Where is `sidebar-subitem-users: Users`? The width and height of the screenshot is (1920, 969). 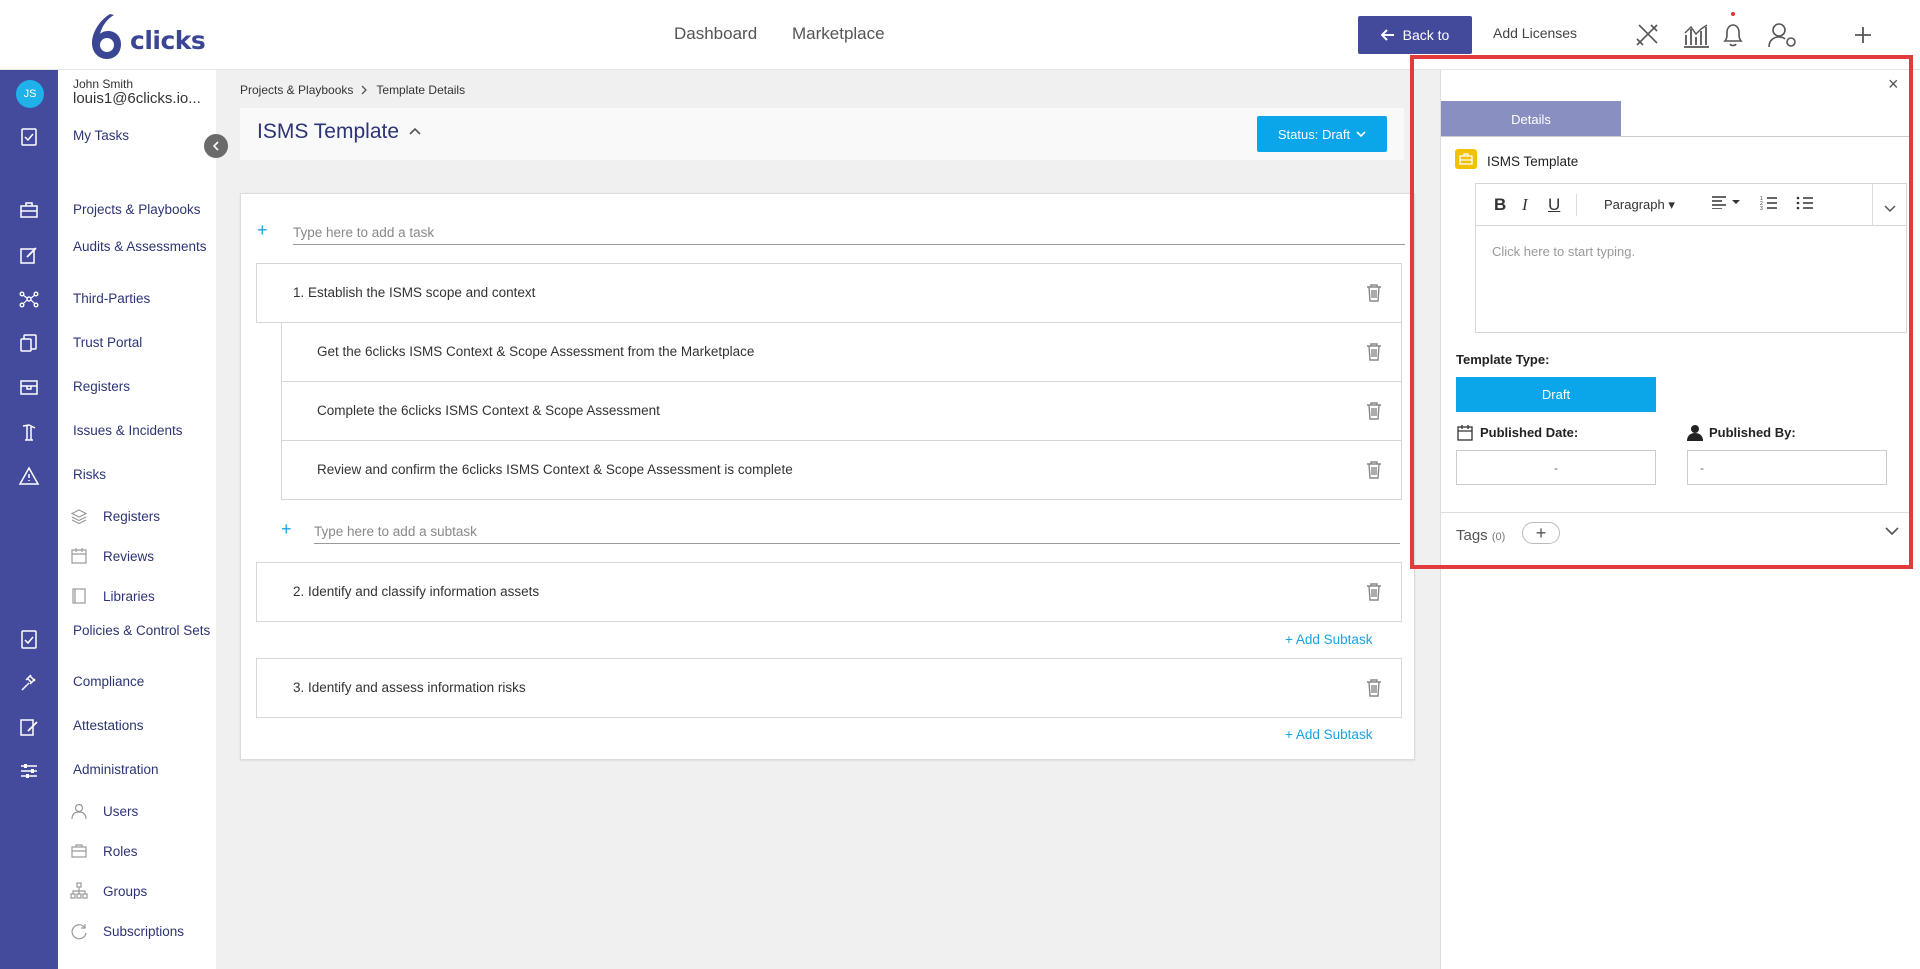 sidebar-subitem-users: Users is located at coordinates (120, 811).